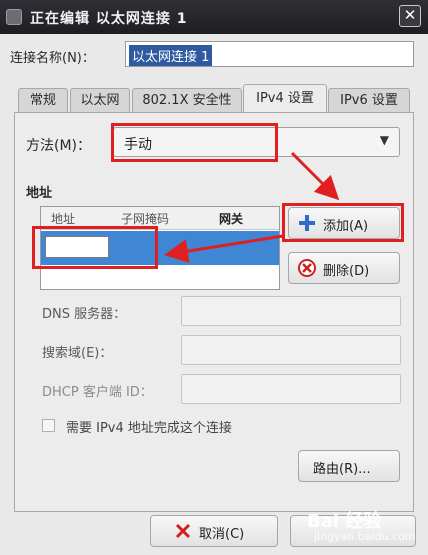 This screenshot has height=555, width=428. I want to click on dhcp-client-id-input, so click(291, 389).